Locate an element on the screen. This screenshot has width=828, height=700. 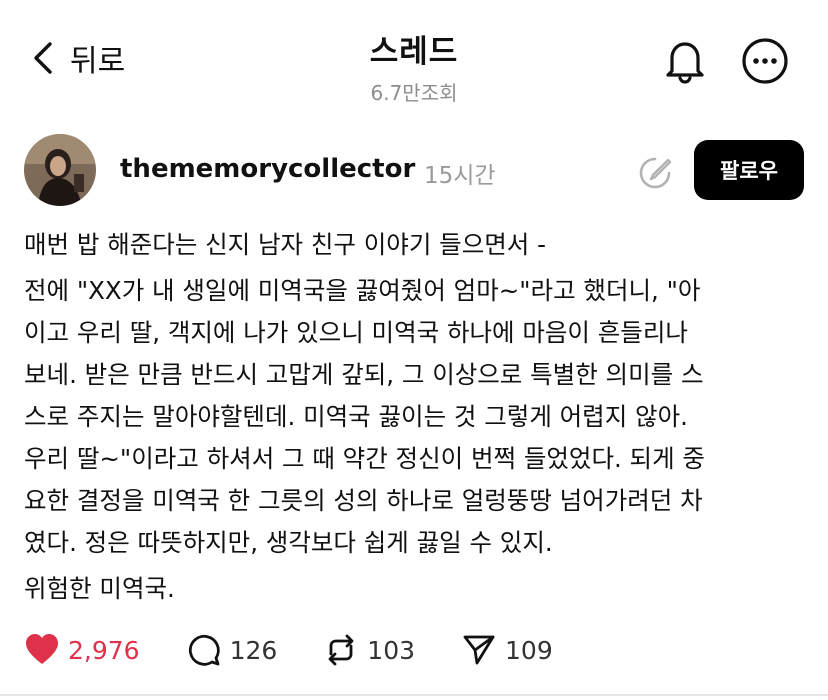
heart-filled-icon is located at coordinates (42, 649).